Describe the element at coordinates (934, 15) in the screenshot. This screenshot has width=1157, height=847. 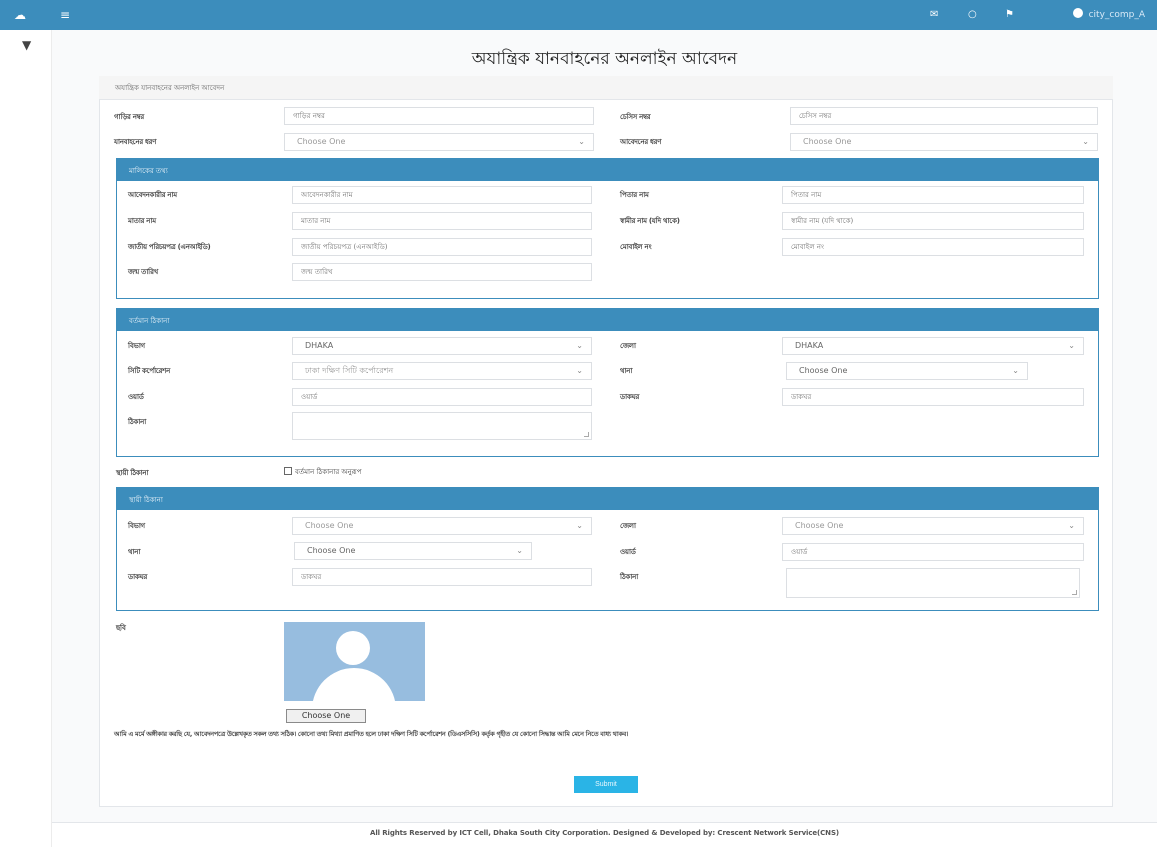
I see `mail-icon: ✉` at that location.